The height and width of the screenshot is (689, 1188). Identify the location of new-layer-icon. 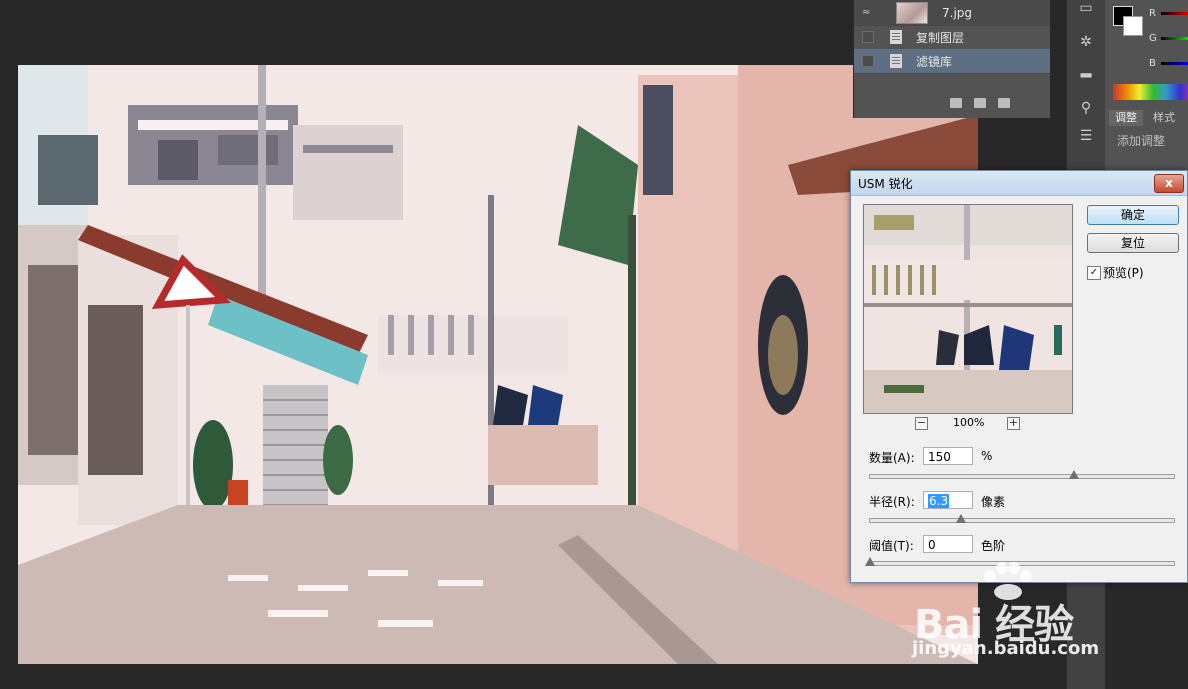
(956, 103).